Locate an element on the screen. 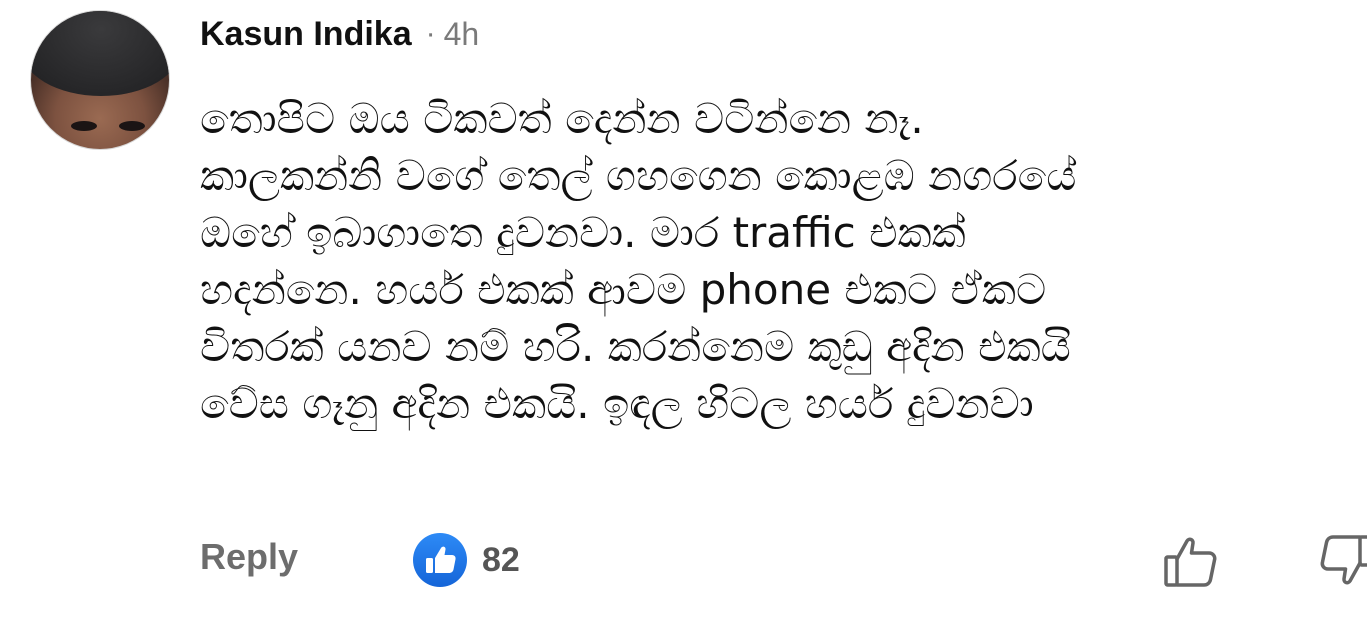 Image resolution: width=1367 pixels, height=632 pixels. like-badge-icon is located at coordinates (440, 560).